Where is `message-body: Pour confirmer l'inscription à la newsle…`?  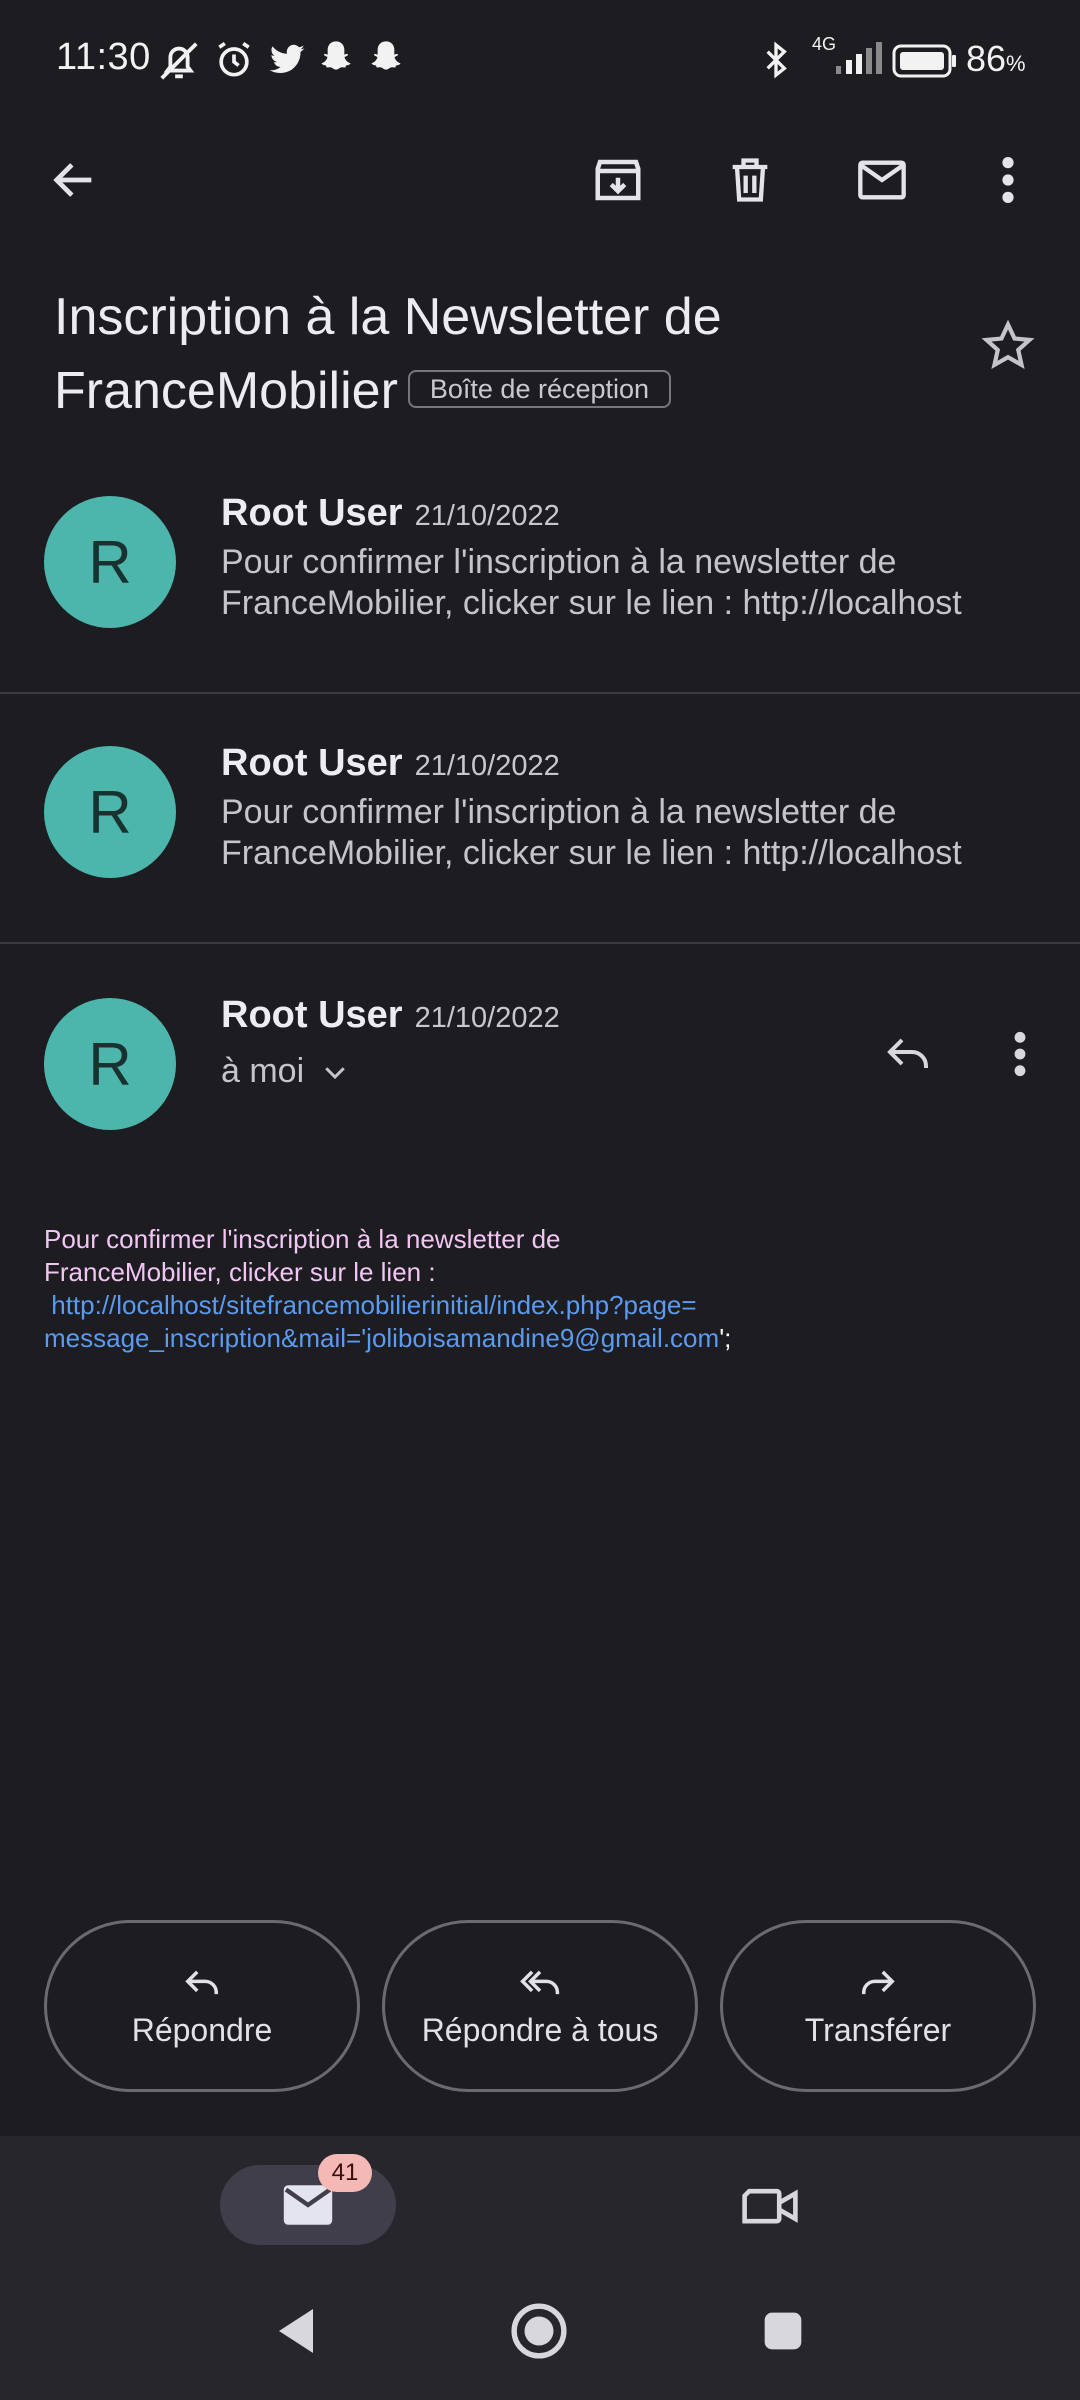 message-body: Pour confirmer l'inscription à la newsle… is located at coordinates (544, 1289).